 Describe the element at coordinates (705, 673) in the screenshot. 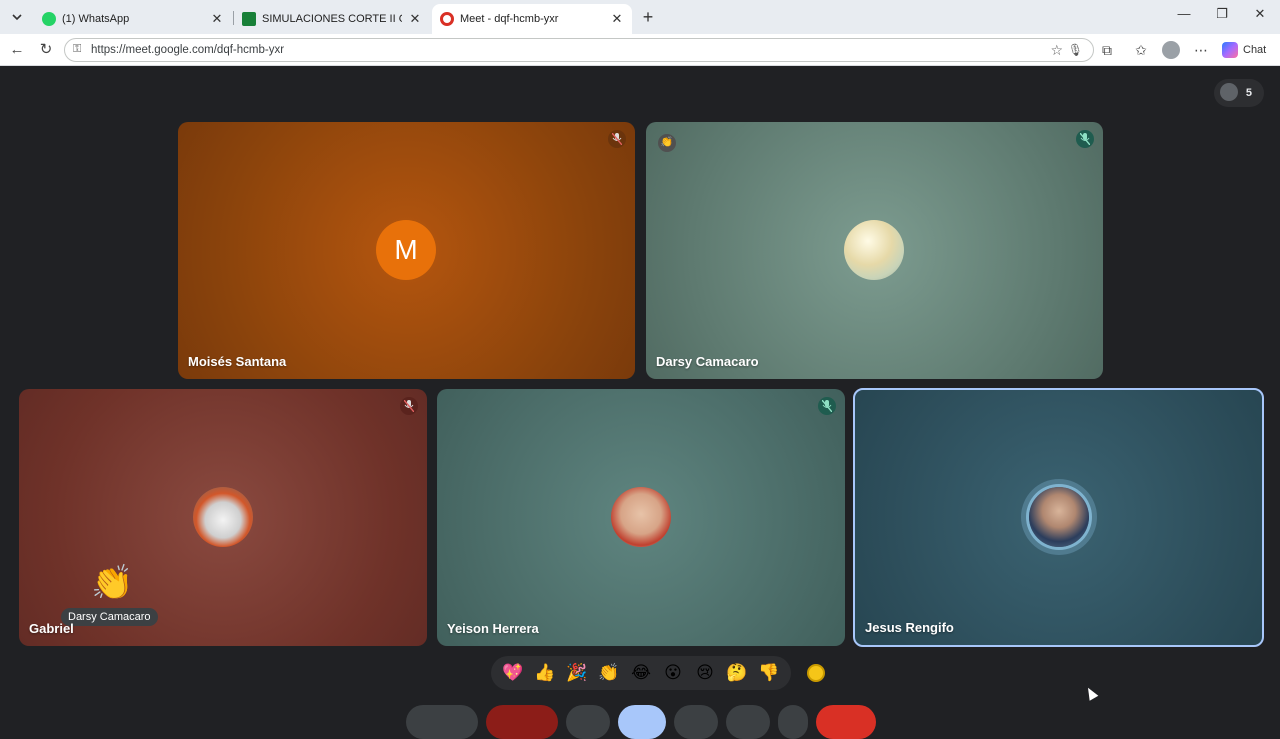

I see `sad-reaction-button: 😢` at that location.